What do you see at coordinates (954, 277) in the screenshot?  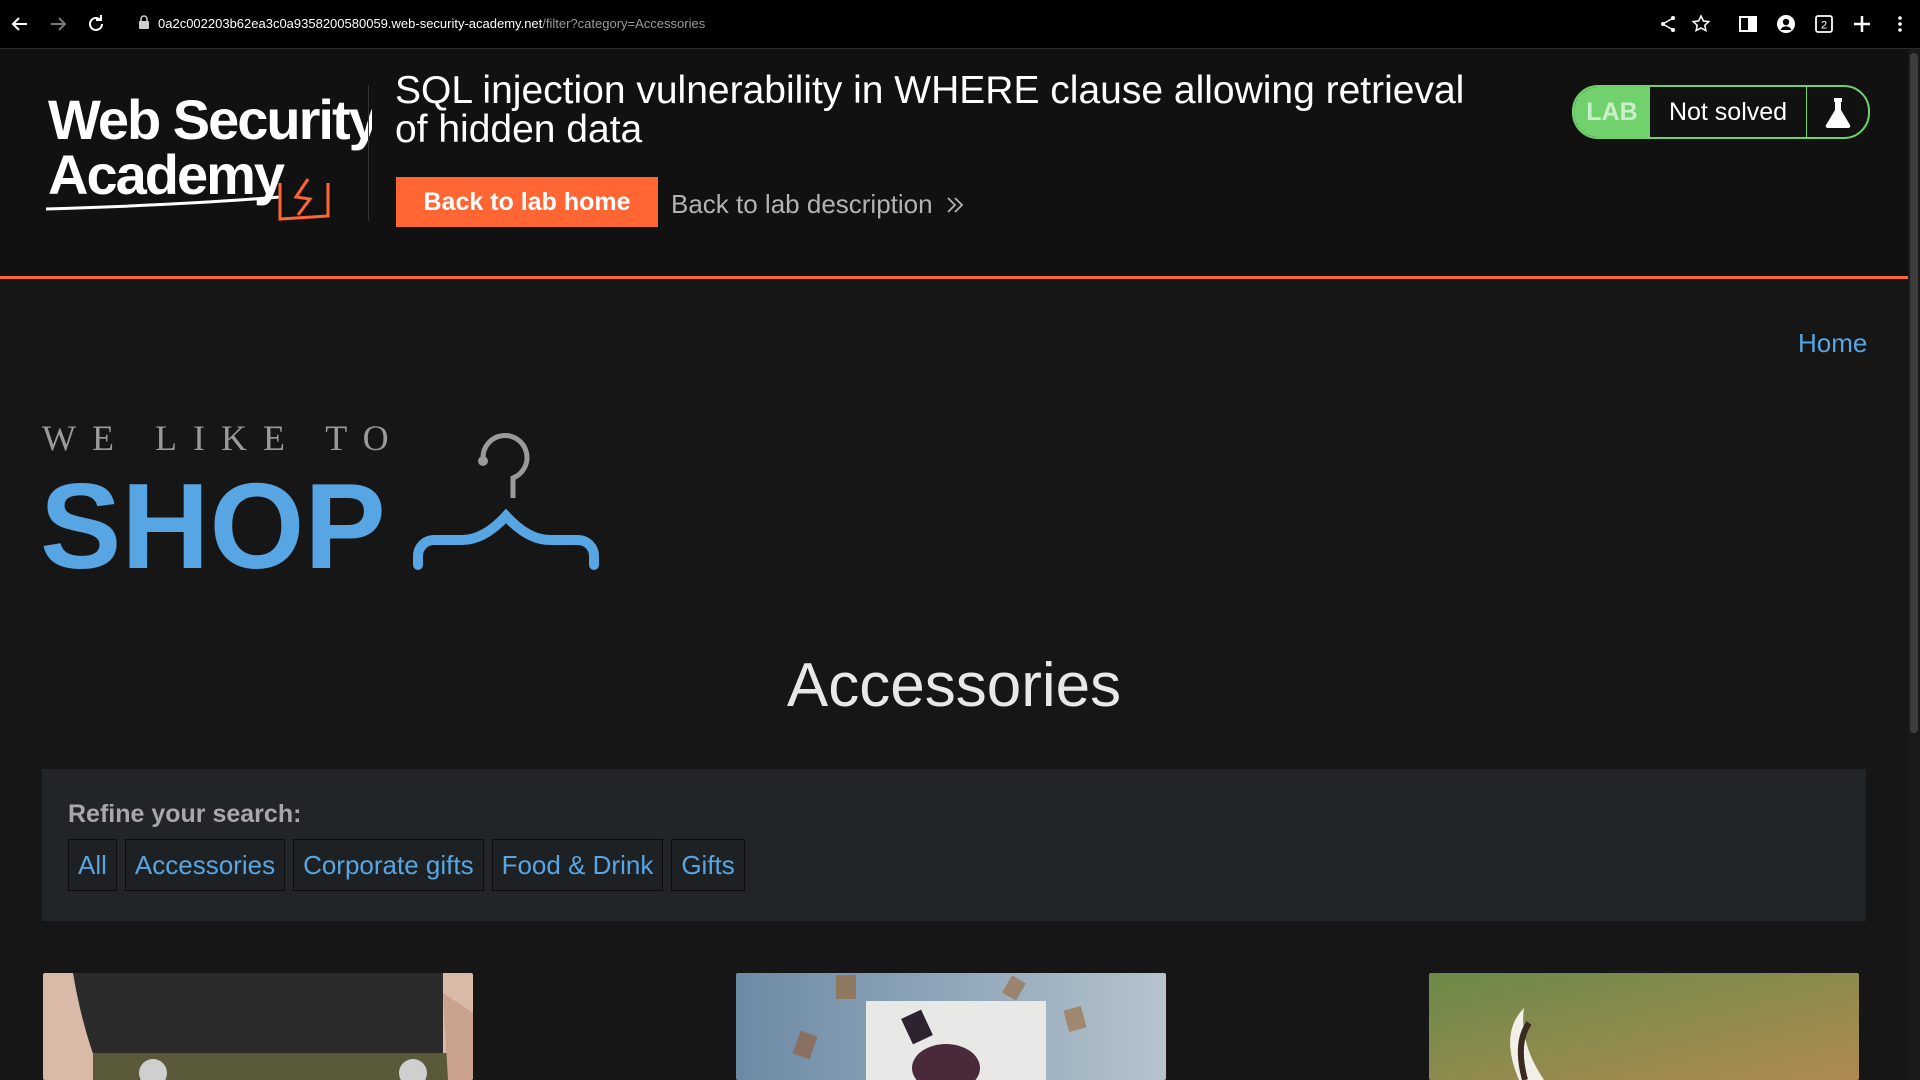 I see `accent-divider` at bounding box center [954, 277].